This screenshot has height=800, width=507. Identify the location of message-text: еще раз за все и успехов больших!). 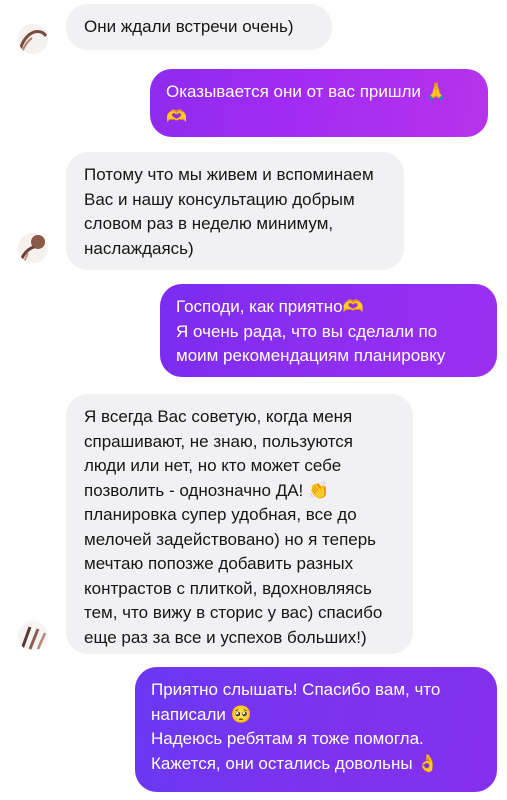
(225, 637).